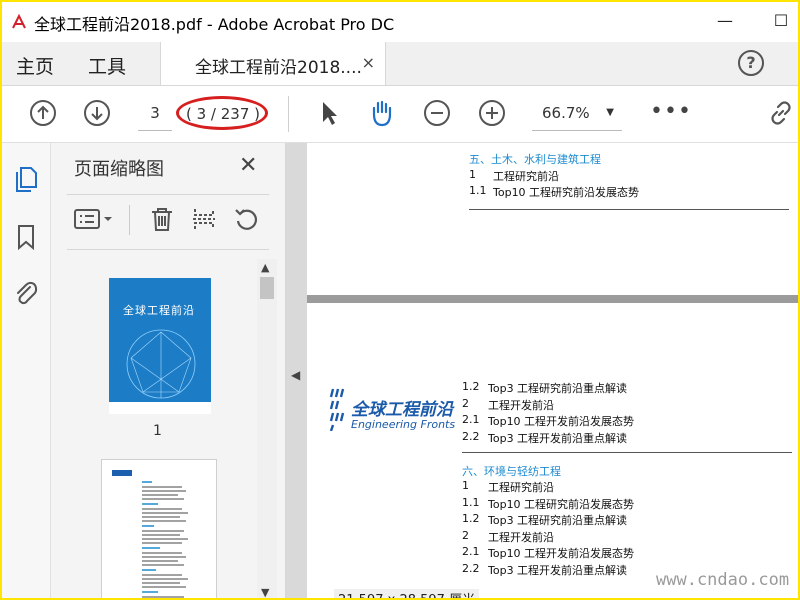 The image size is (800, 600). I want to click on zoom-dropdown: 66.7% ▼, so click(577, 113).